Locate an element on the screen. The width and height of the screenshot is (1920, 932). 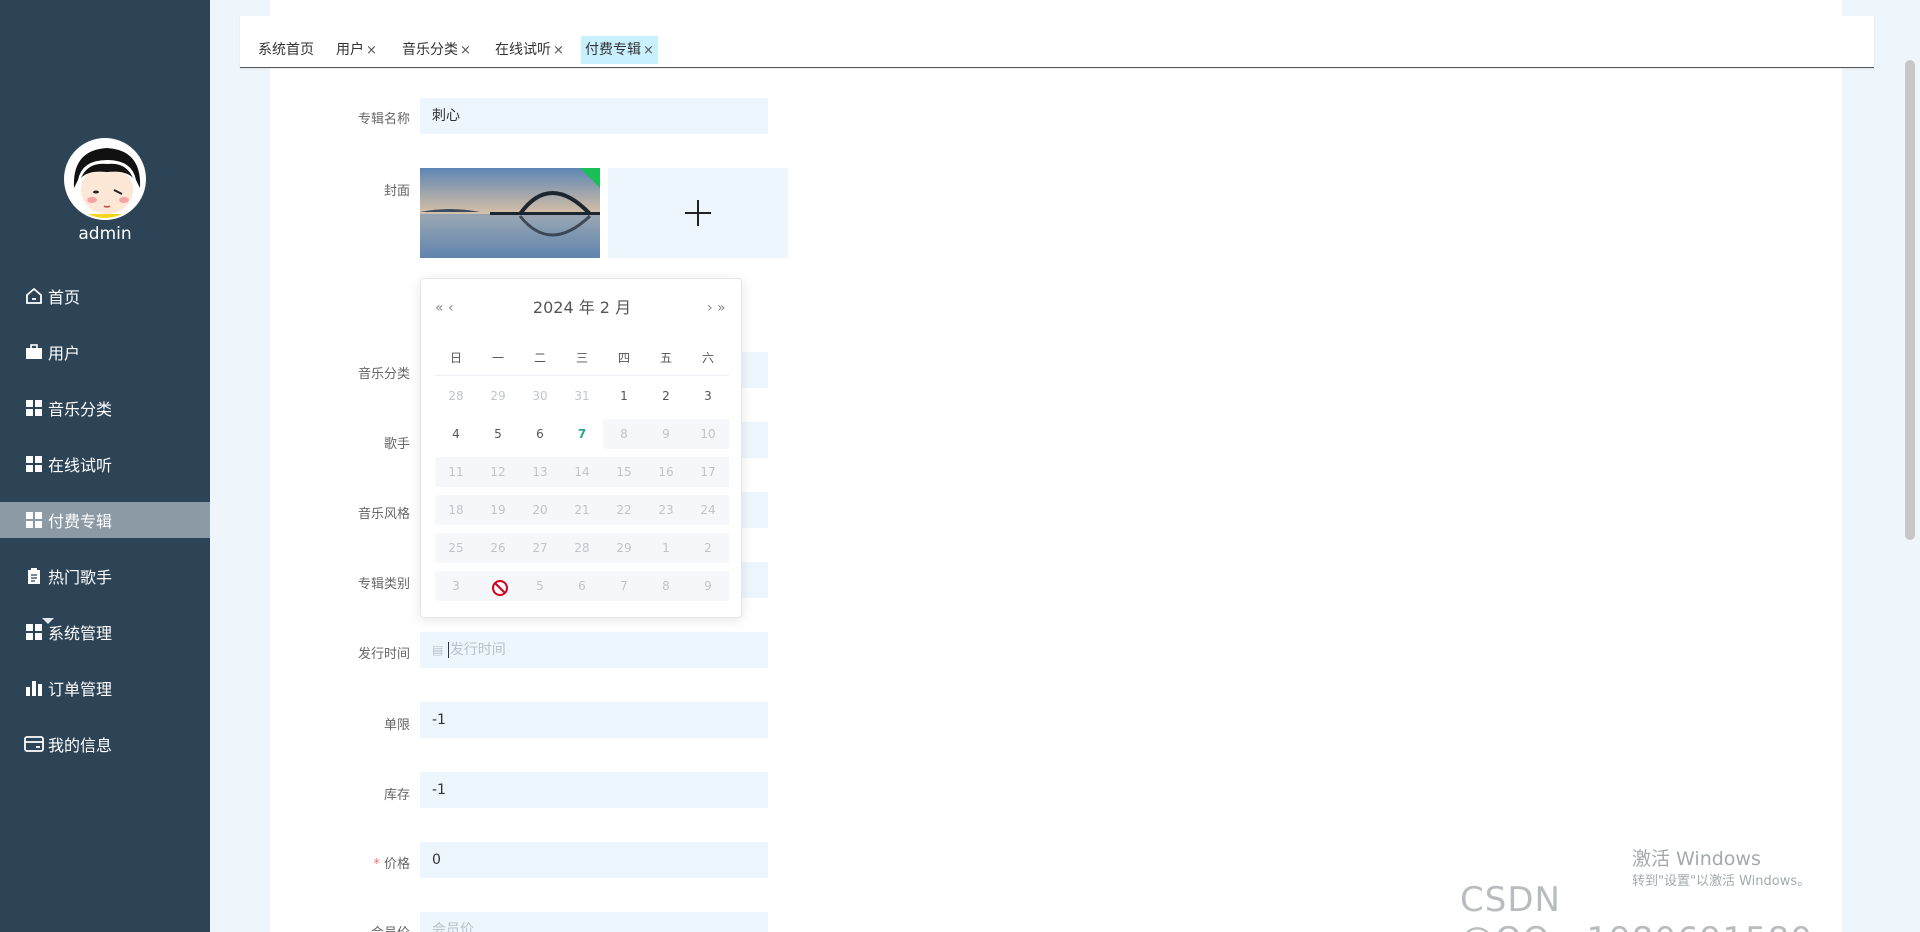
price-input: 0 is located at coordinates (594, 860).